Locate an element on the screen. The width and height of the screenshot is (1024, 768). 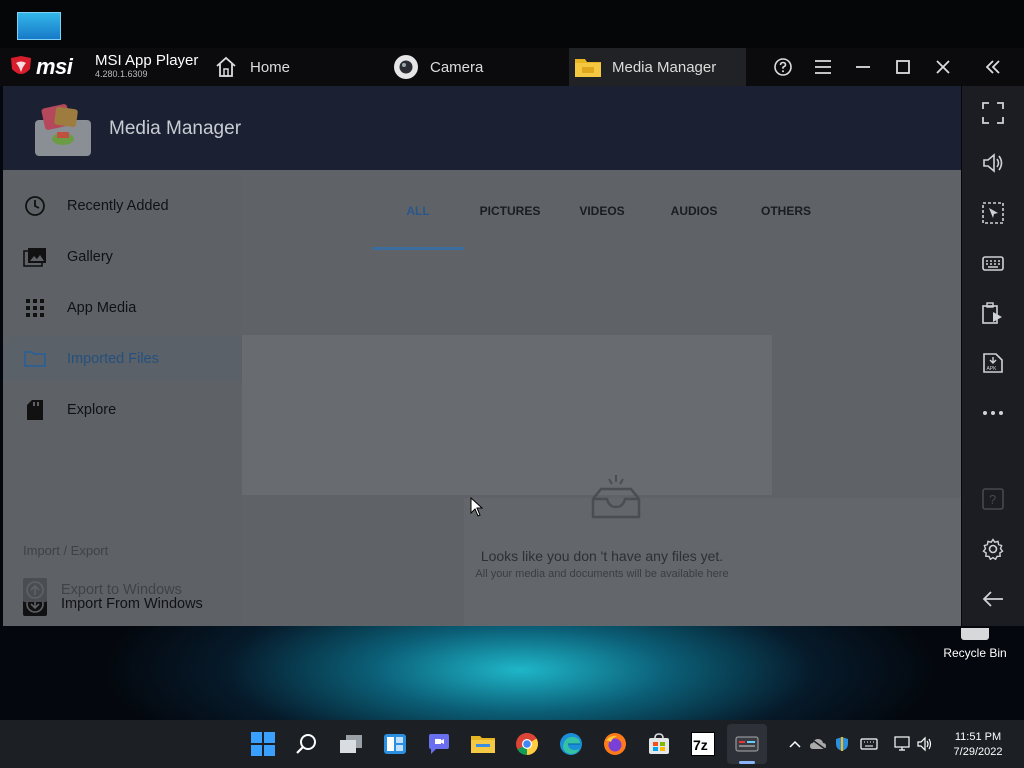
settings-gear-icon is located at coordinates (993, 549).